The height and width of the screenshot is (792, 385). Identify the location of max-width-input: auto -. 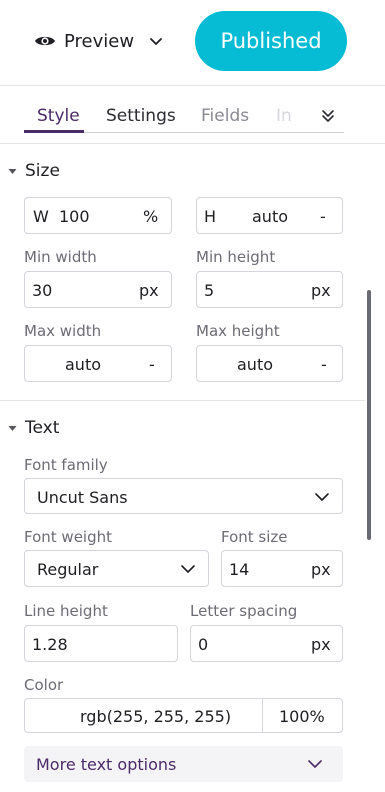
(98, 363).